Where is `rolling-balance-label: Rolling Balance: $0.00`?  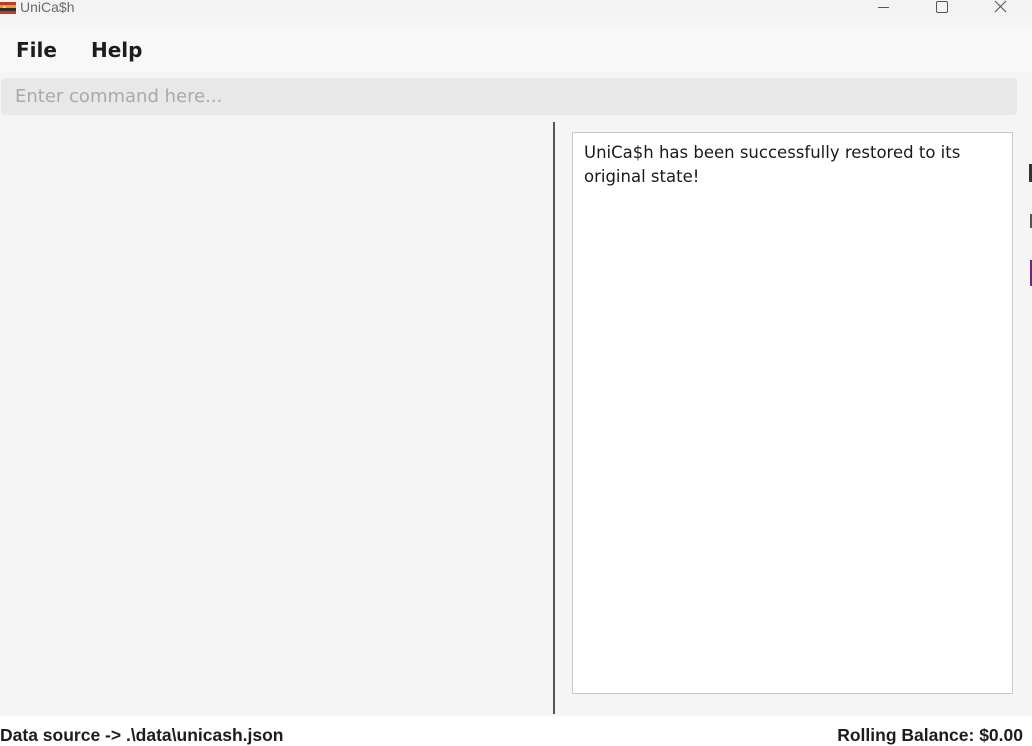 rolling-balance-label: Rolling Balance: $0.00 is located at coordinates (930, 735).